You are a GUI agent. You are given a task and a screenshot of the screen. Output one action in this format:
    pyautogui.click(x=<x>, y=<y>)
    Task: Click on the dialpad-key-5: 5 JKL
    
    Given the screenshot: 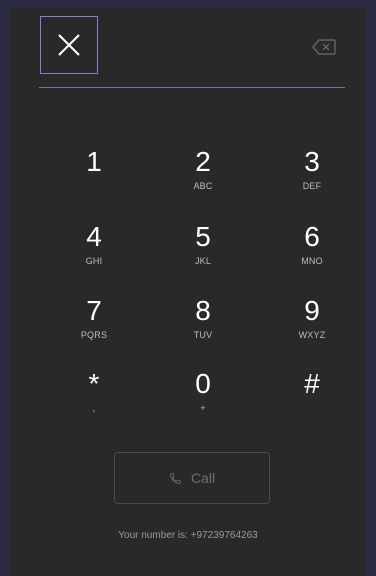 What is the action you would take?
    pyautogui.click(x=203, y=253)
    